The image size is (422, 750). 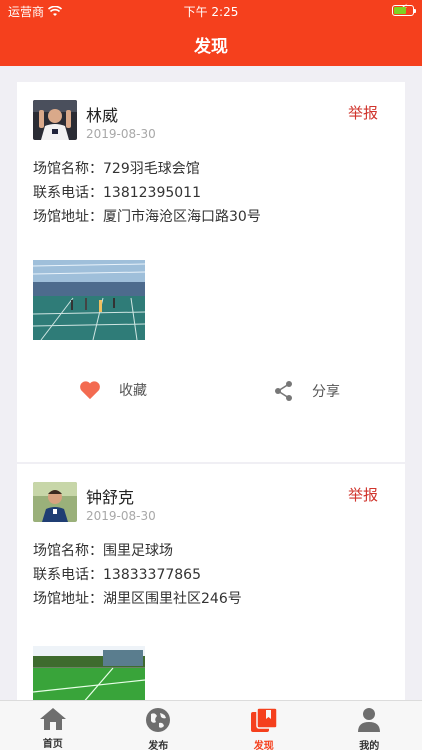 I want to click on tab-mine: 我的, so click(x=369, y=725).